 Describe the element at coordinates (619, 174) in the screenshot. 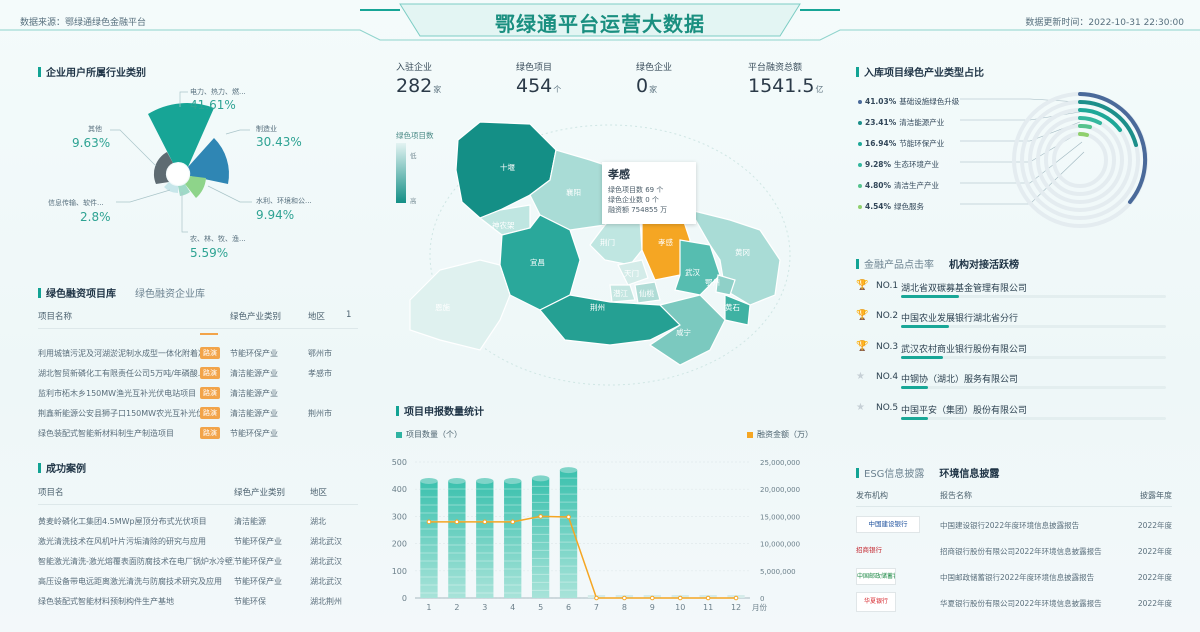

I see `tooltip-title: 孝感` at that location.